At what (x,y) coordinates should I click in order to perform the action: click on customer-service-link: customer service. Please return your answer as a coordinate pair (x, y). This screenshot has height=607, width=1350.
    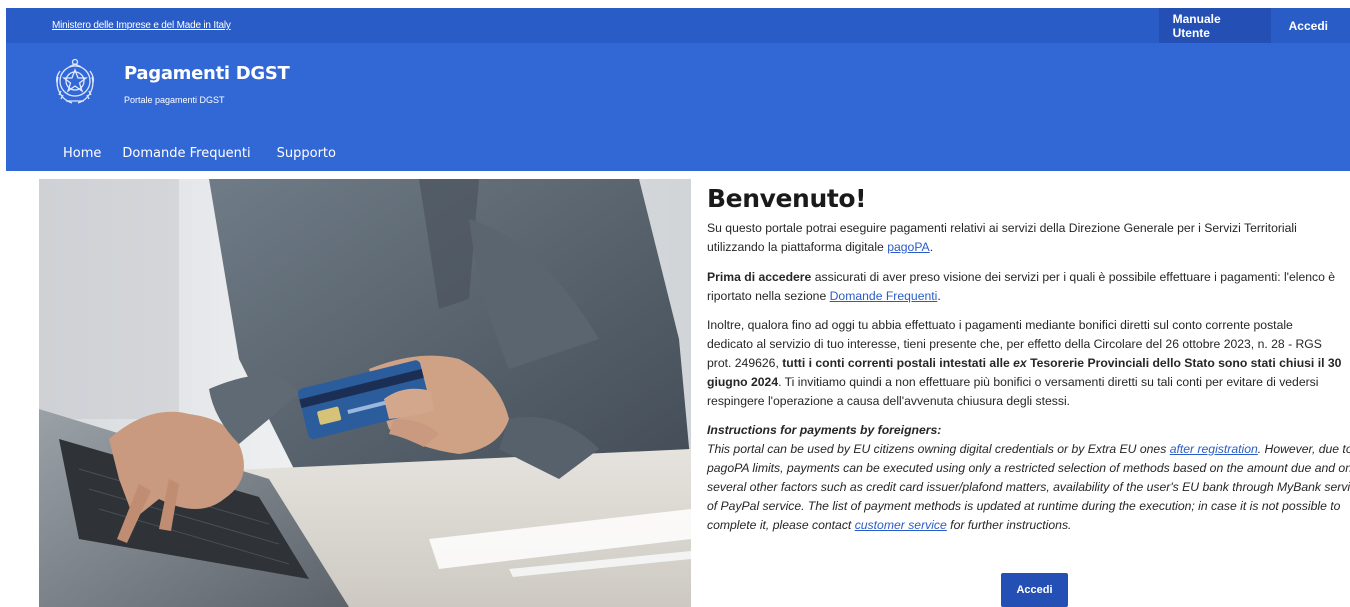
    Looking at the image, I should click on (901, 525).